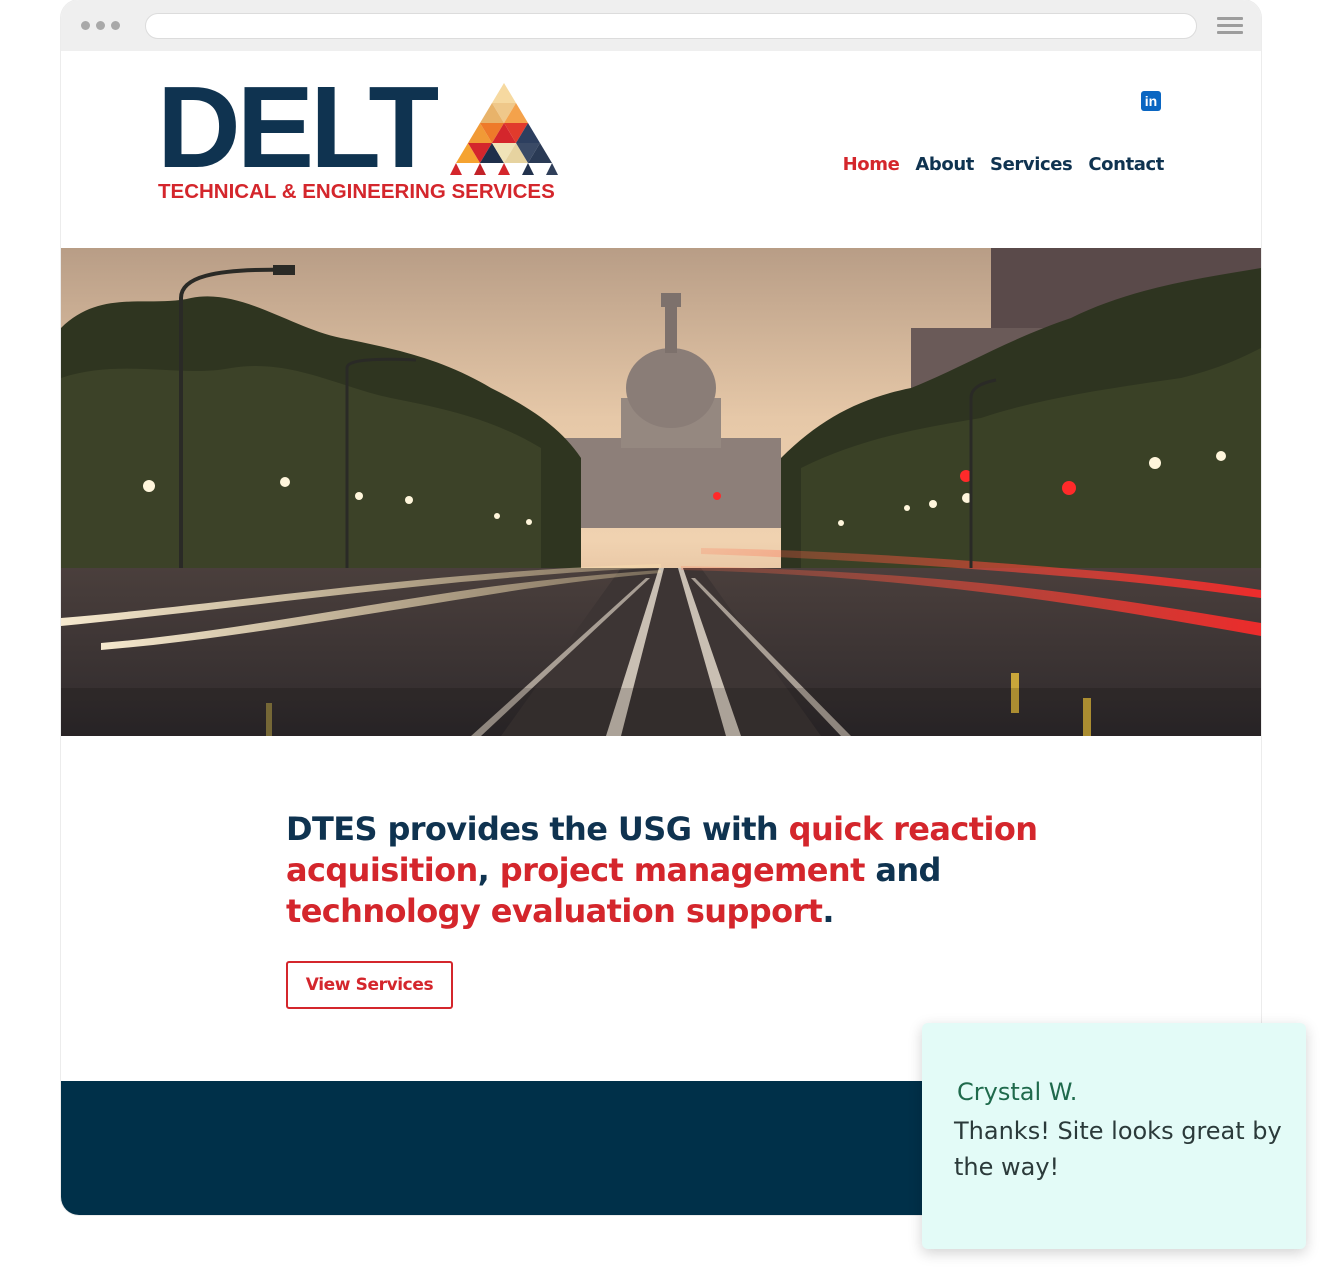 This screenshot has width=1335, height=1282. What do you see at coordinates (671, 26) in the screenshot?
I see `address-bar` at bounding box center [671, 26].